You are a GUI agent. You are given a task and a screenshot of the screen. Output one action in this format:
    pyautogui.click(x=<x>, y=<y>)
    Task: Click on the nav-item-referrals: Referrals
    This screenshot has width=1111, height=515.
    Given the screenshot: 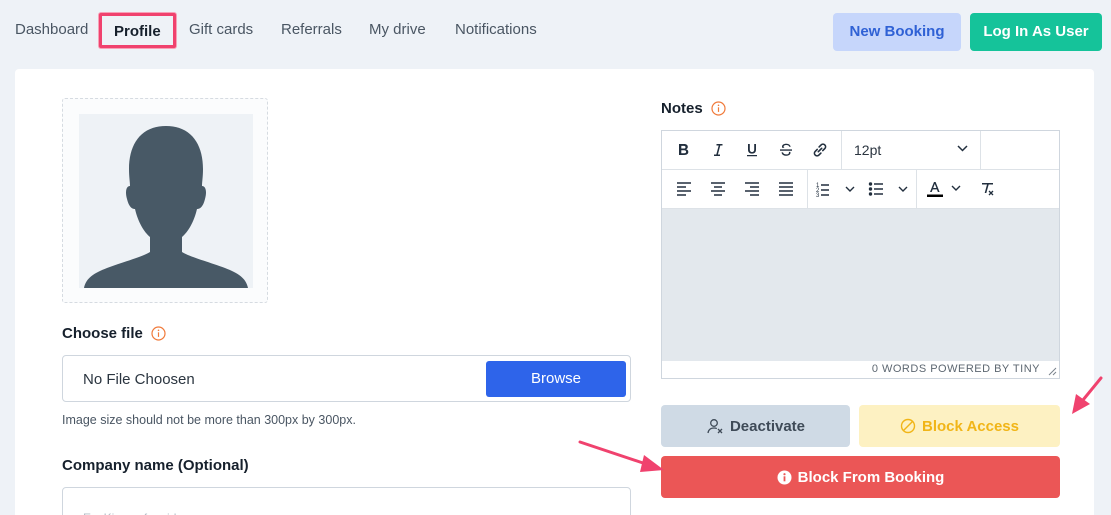 What is the action you would take?
    pyautogui.click(x=311, y=30)
    